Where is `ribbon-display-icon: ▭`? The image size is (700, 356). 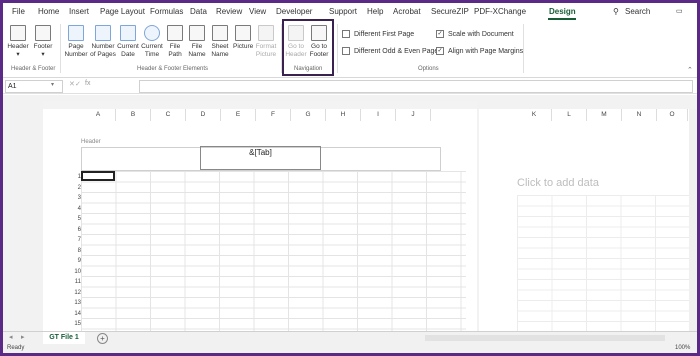
ribbon-display-icon: ▭ is located at coordinates (679, 11).